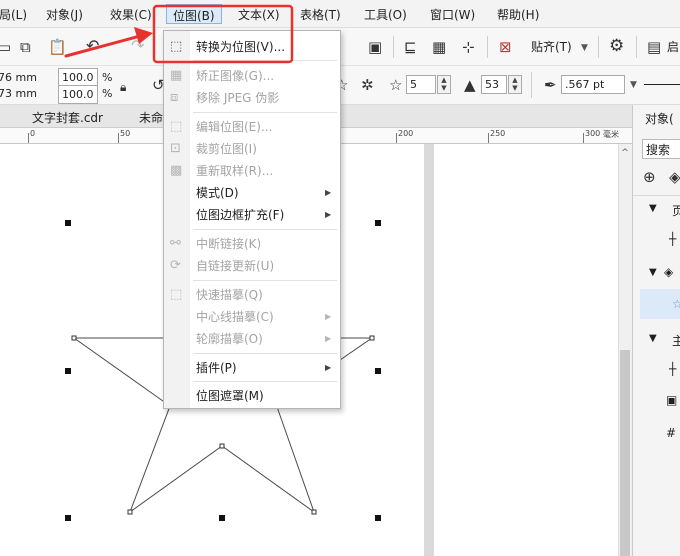  I want to click on tutorial-annotation, so click(179, 34).